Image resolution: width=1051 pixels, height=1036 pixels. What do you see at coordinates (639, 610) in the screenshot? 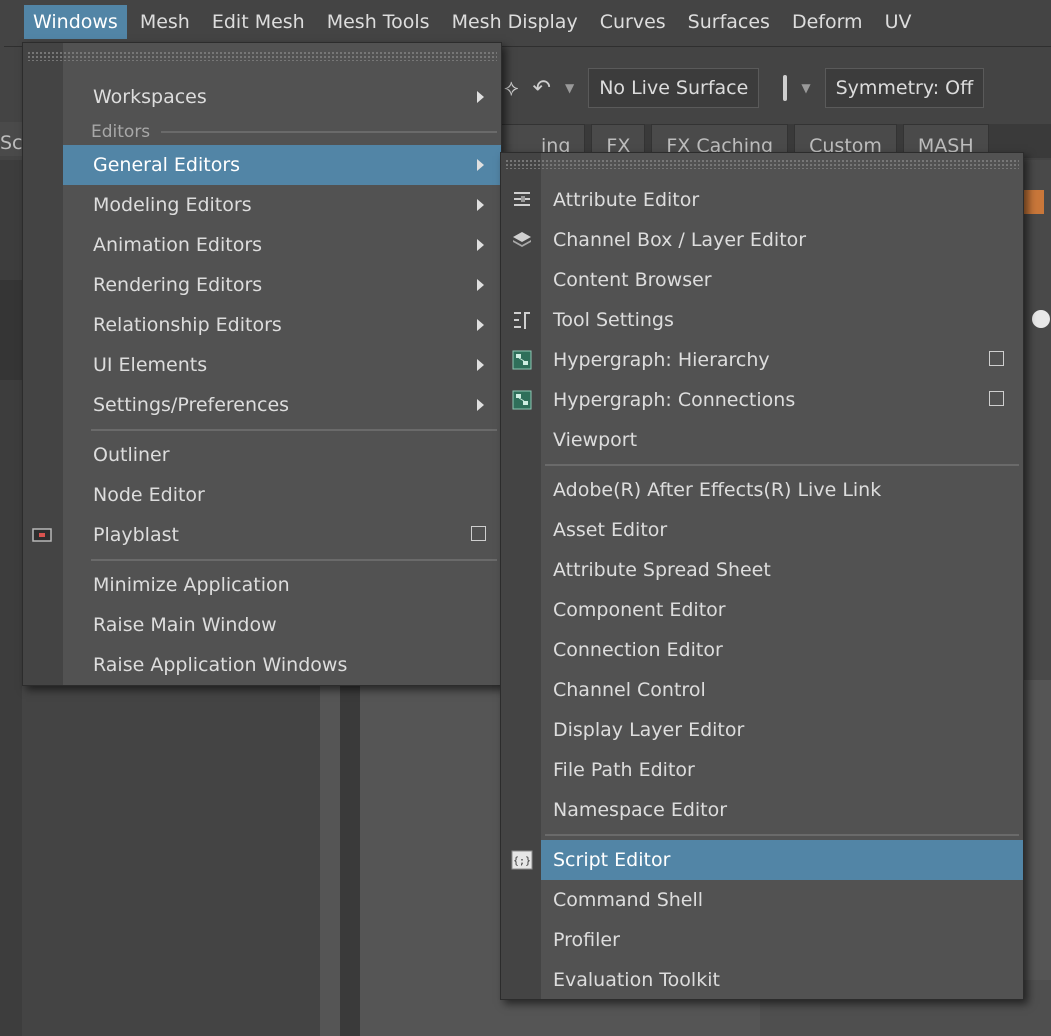
I see `menu-item-label: Component Editor` at bounding box center [639, 610].